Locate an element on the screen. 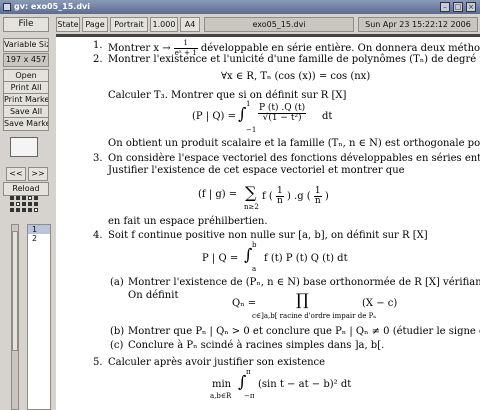  next-page-button: >> is located at coordinates (38, 174).